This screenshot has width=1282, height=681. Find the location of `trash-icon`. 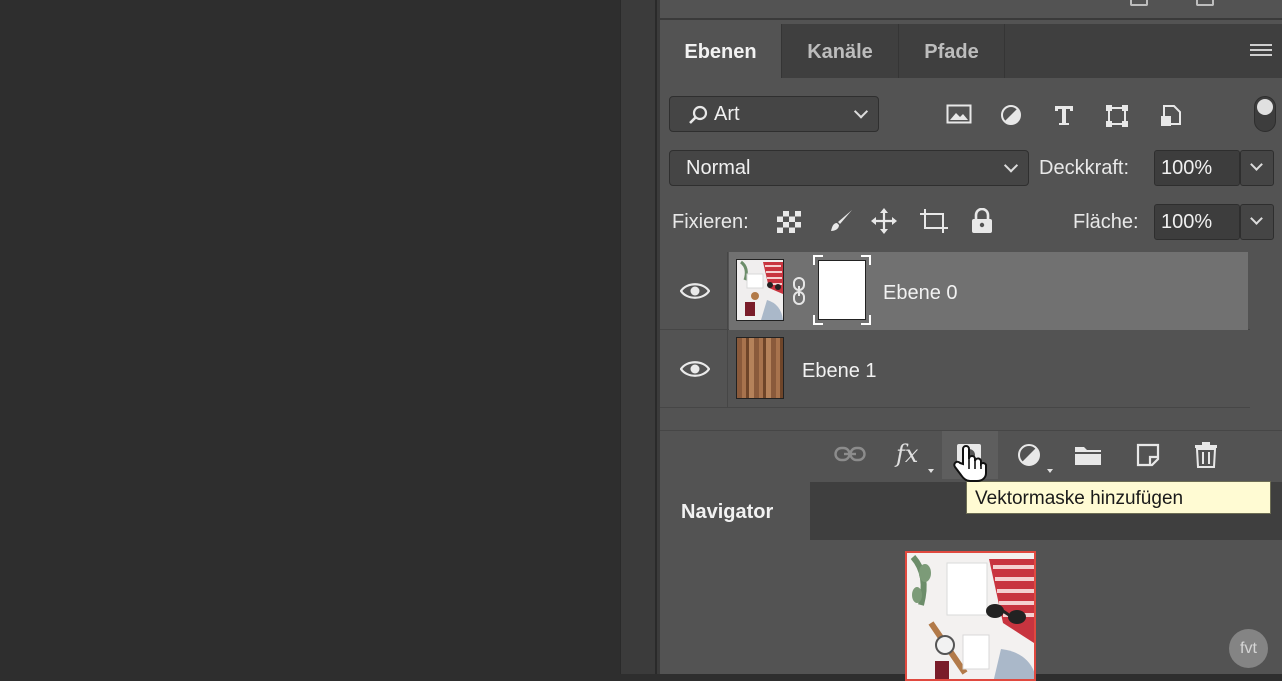

trash-icon is located at coordinates (1206, 455).